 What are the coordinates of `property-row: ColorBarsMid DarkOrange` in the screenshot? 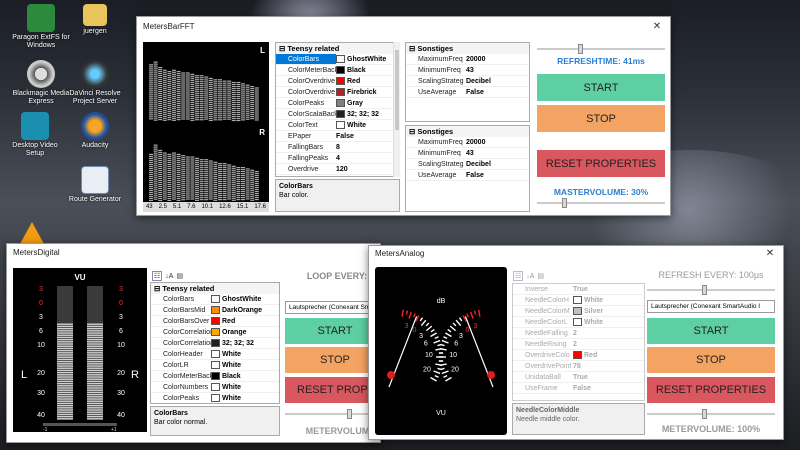 It's located at (215, 310).